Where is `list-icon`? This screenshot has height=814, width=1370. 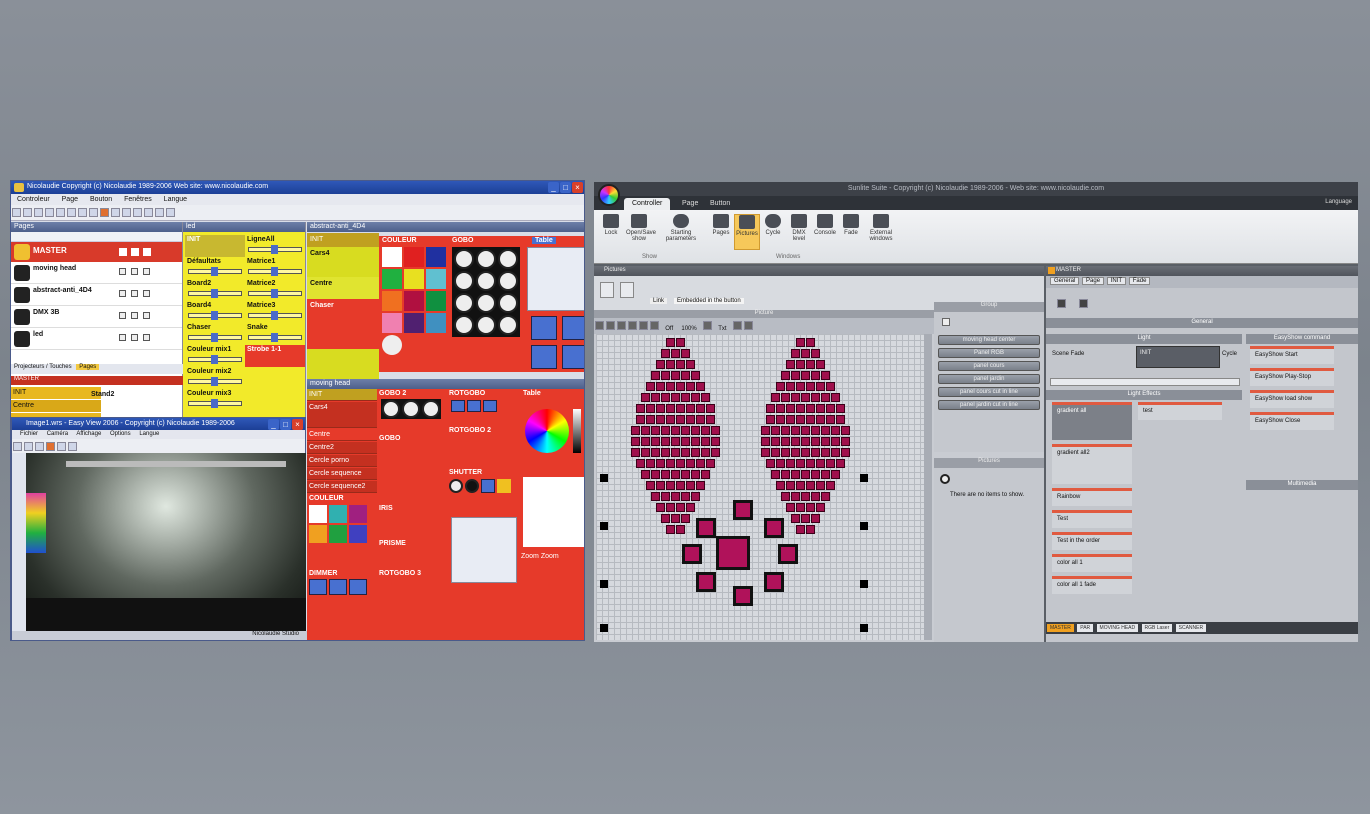 list-icon is located at coordinates (1083, 303).